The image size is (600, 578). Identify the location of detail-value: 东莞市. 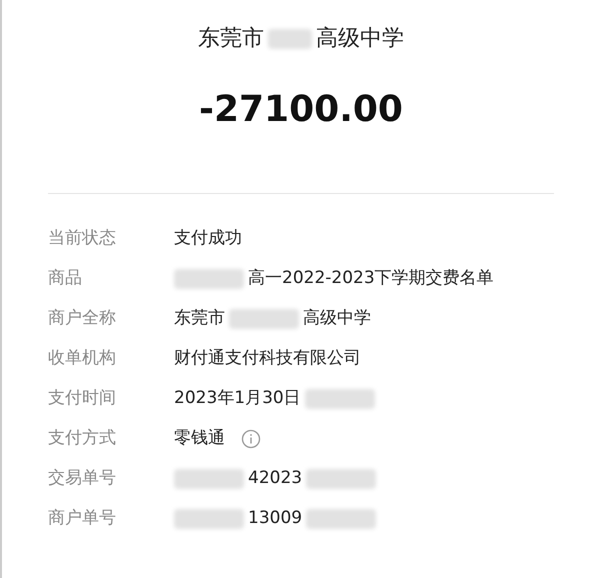
(199, 318).